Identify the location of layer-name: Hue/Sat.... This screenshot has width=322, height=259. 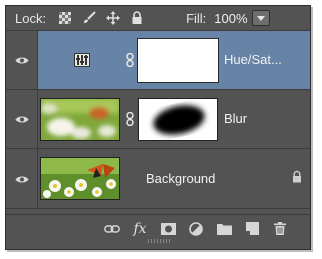
(253, 59).